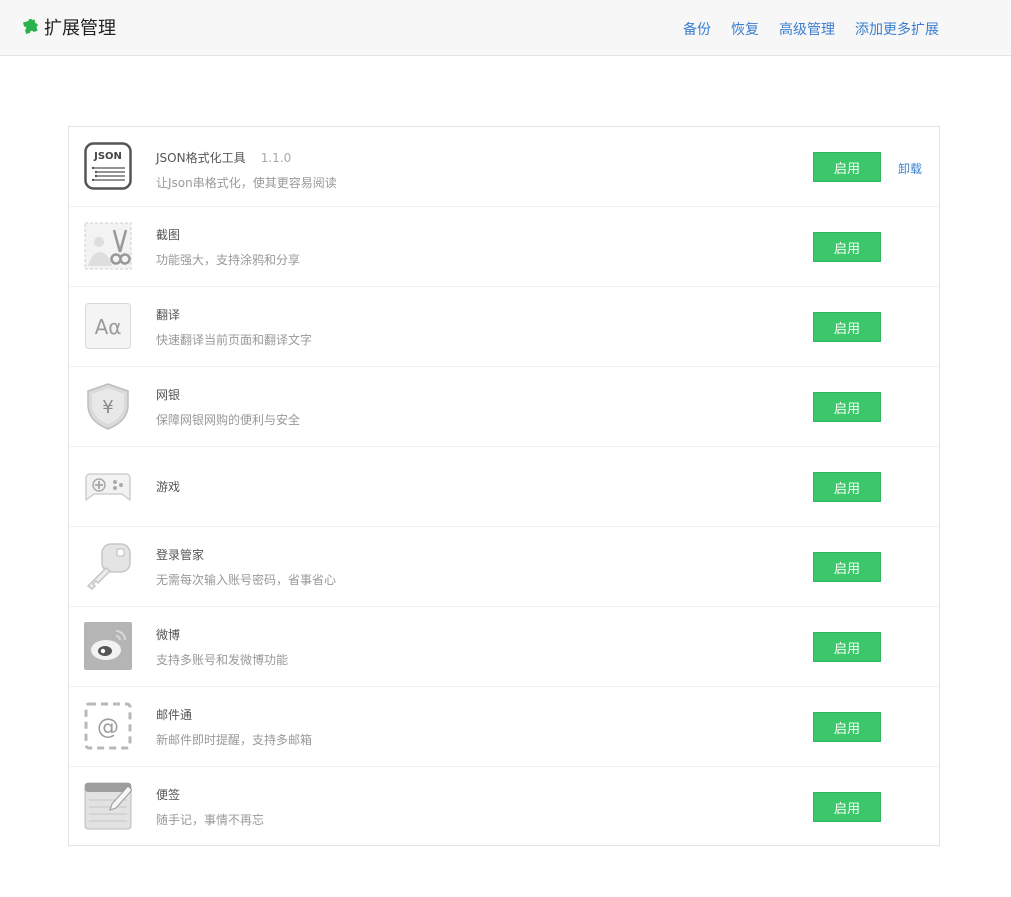  I want to click on header-nav: 备份 恢复 高级管理 添加更多扩展, so click(811, 29).